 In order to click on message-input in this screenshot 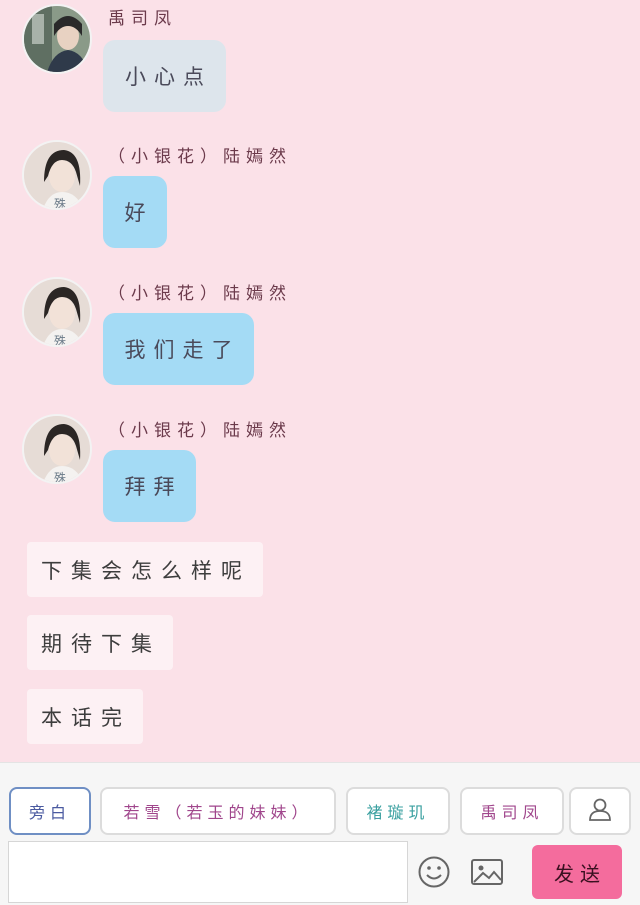, I will do `click(208, 872)`.